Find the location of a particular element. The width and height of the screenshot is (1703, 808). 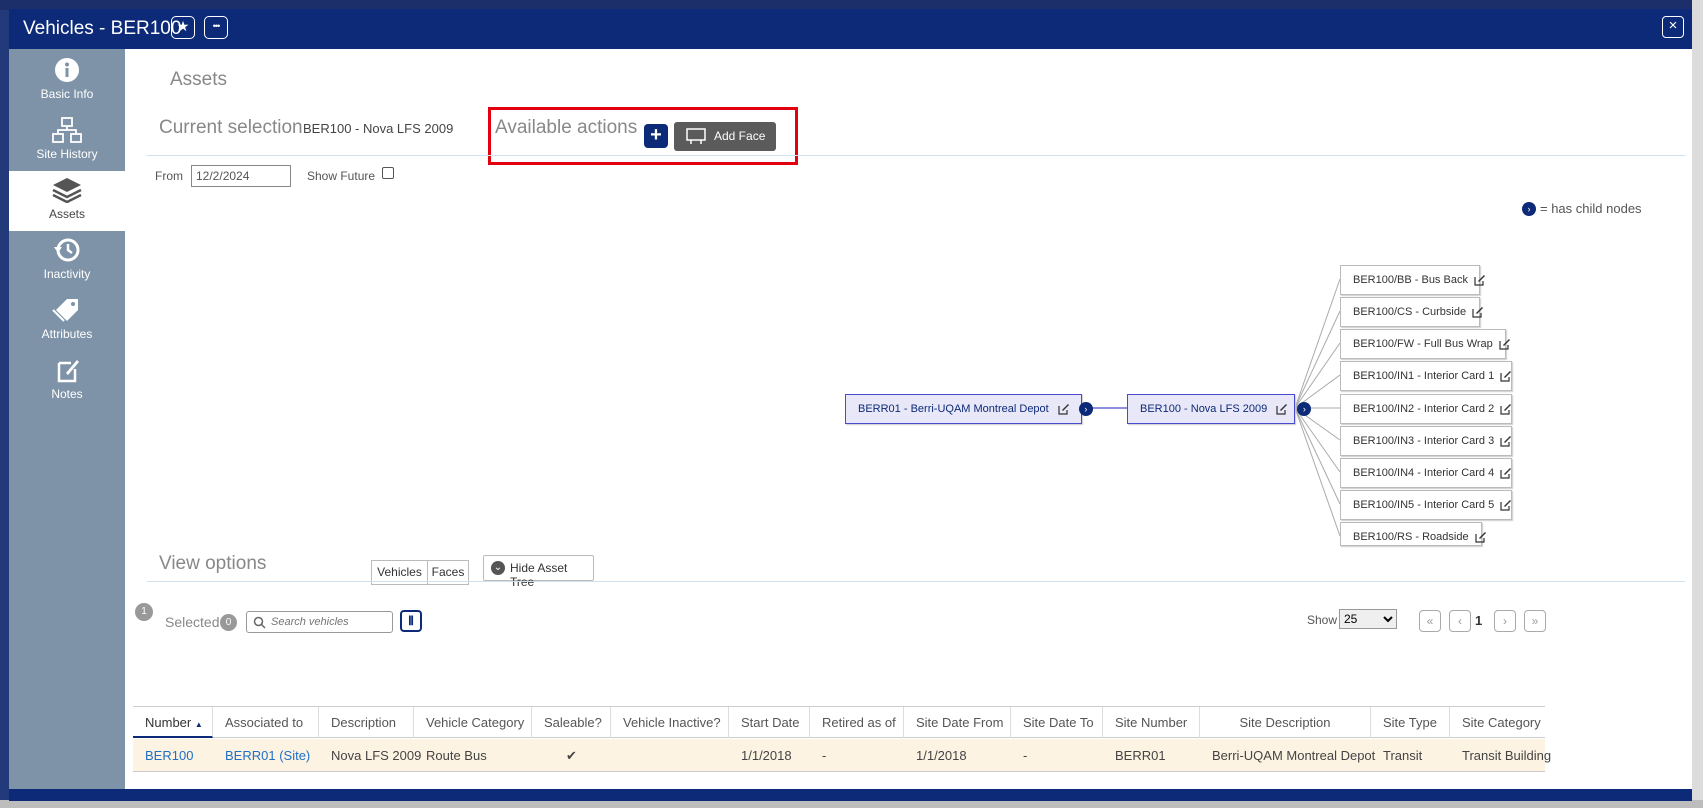

info-icon is located at coordinates (67, 70).